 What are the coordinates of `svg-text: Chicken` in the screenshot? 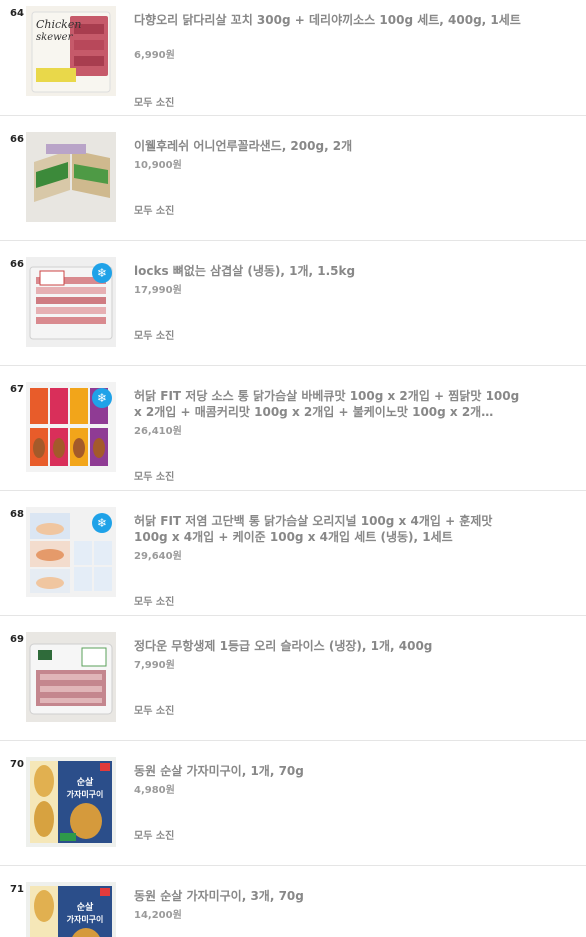 It's located at (58, 24).